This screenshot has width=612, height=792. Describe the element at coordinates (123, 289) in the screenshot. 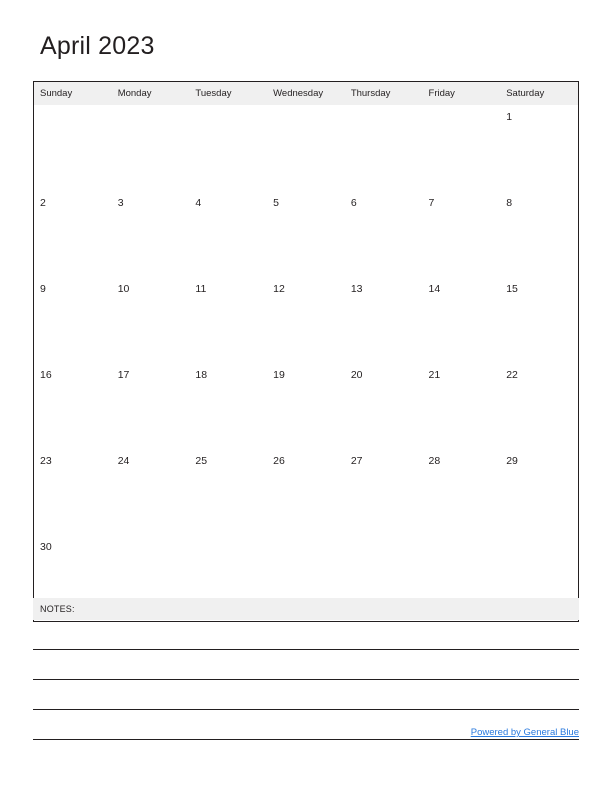

I see `day-number: 10` at that location.